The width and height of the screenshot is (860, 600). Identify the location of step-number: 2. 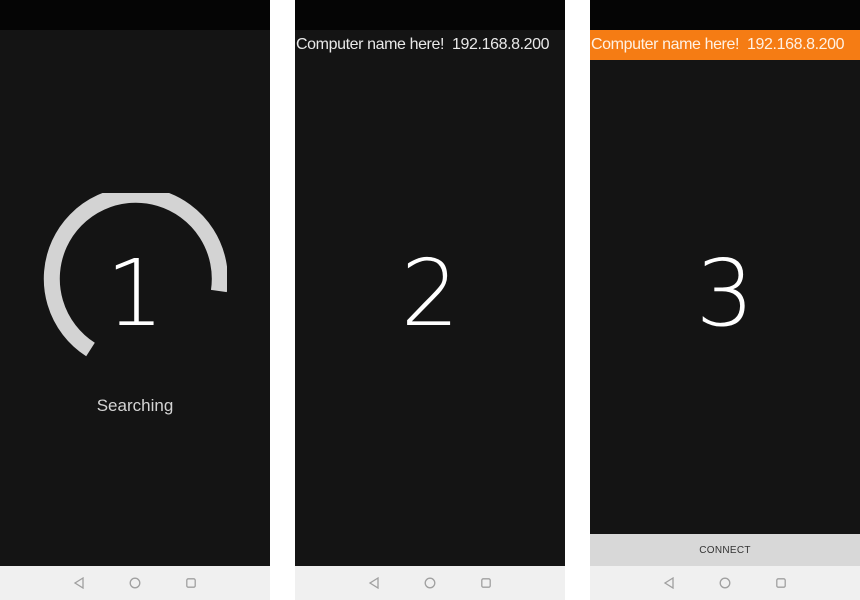
(430, 293).